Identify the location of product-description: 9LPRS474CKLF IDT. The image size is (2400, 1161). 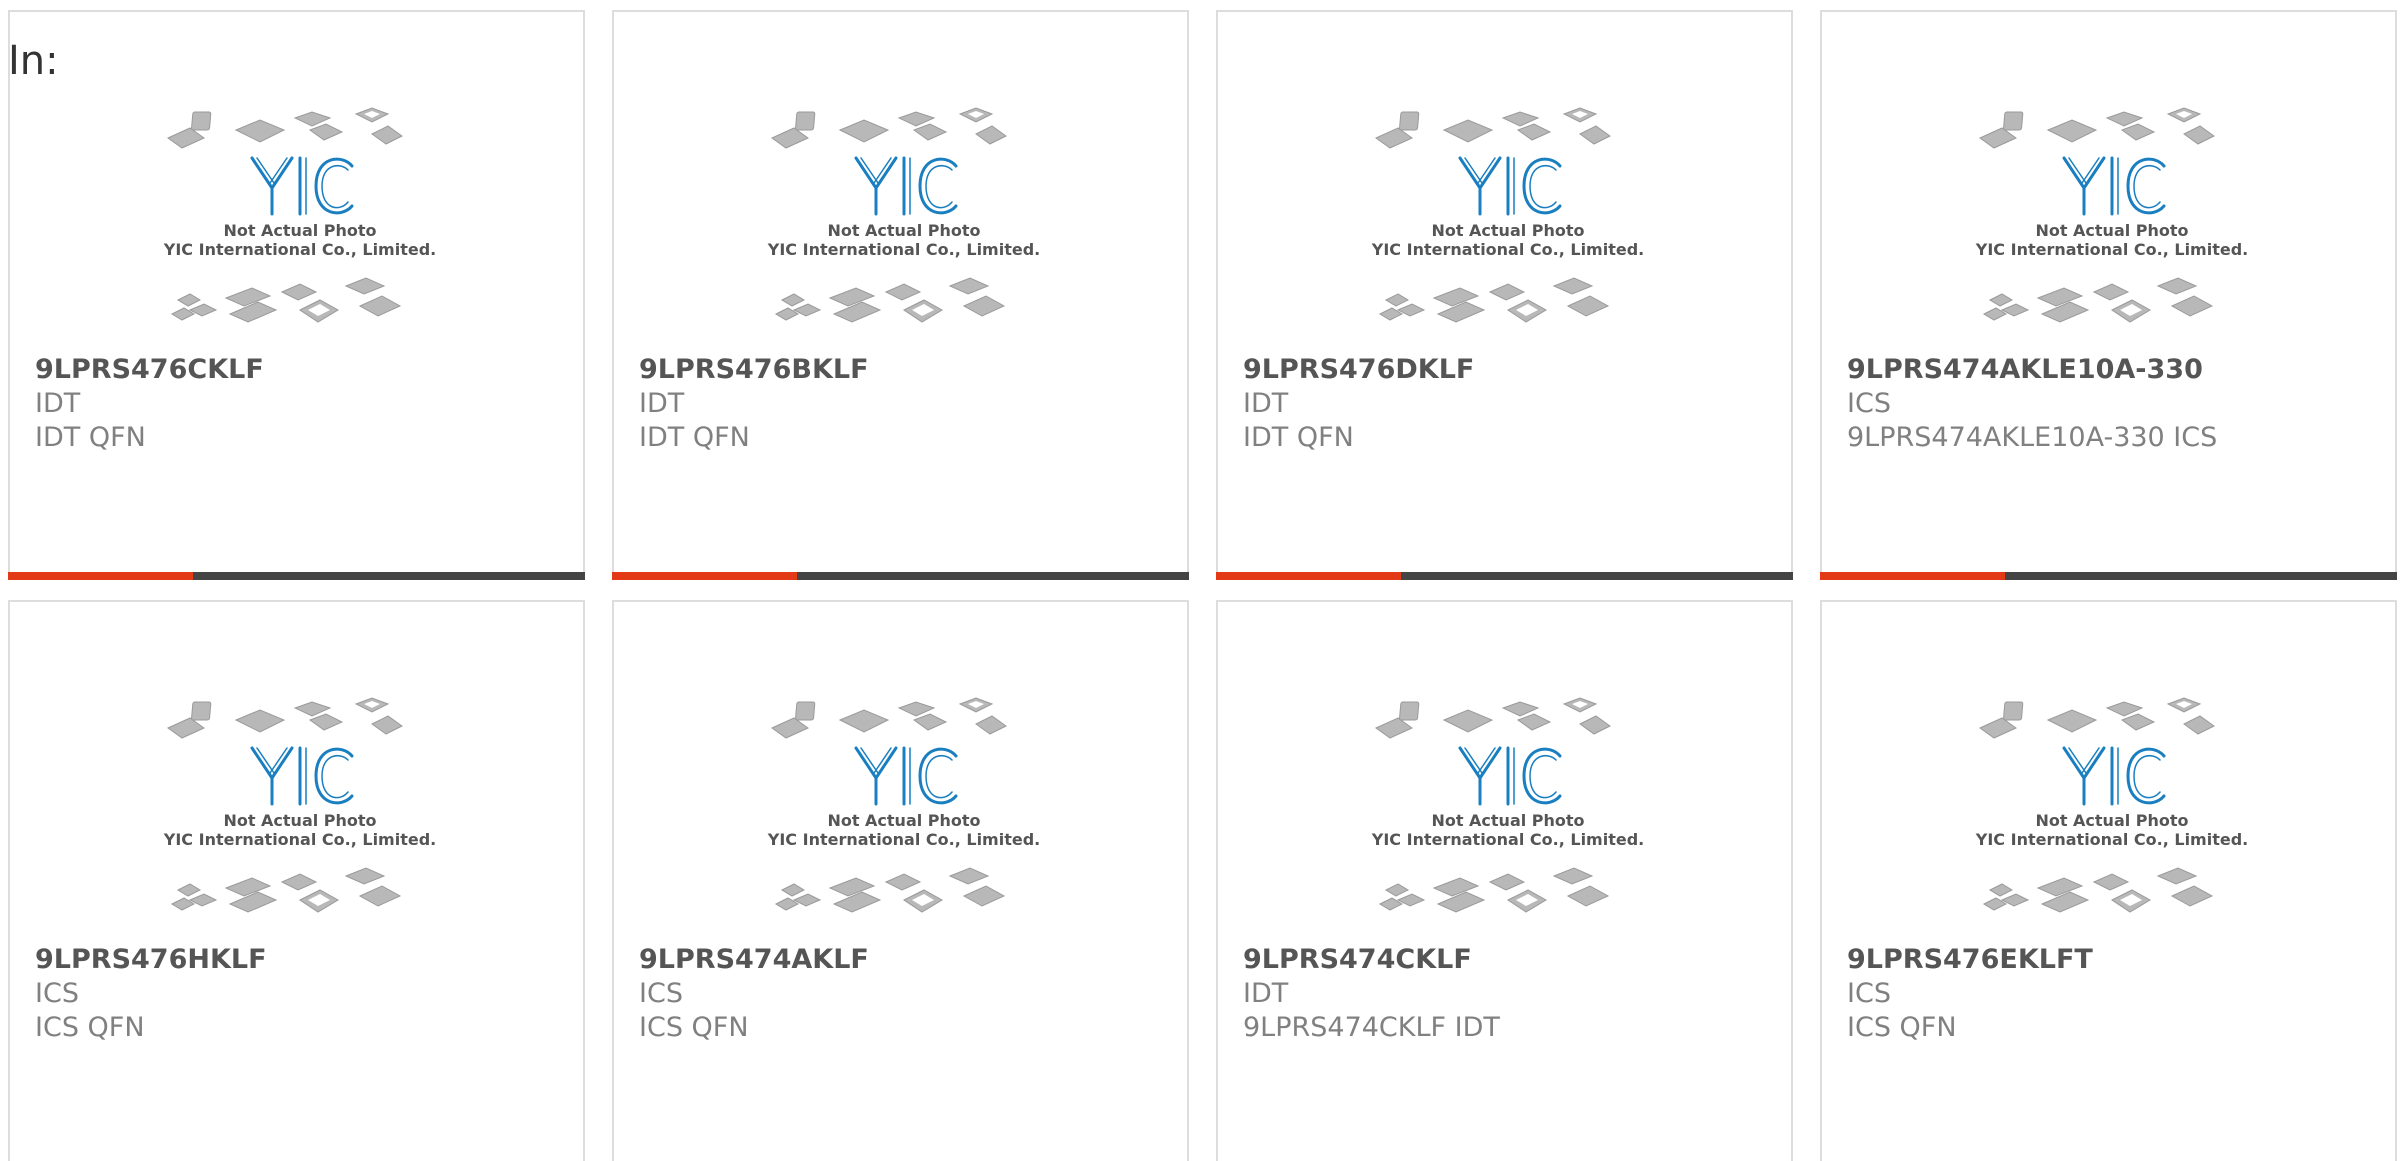
(1371, 1027).